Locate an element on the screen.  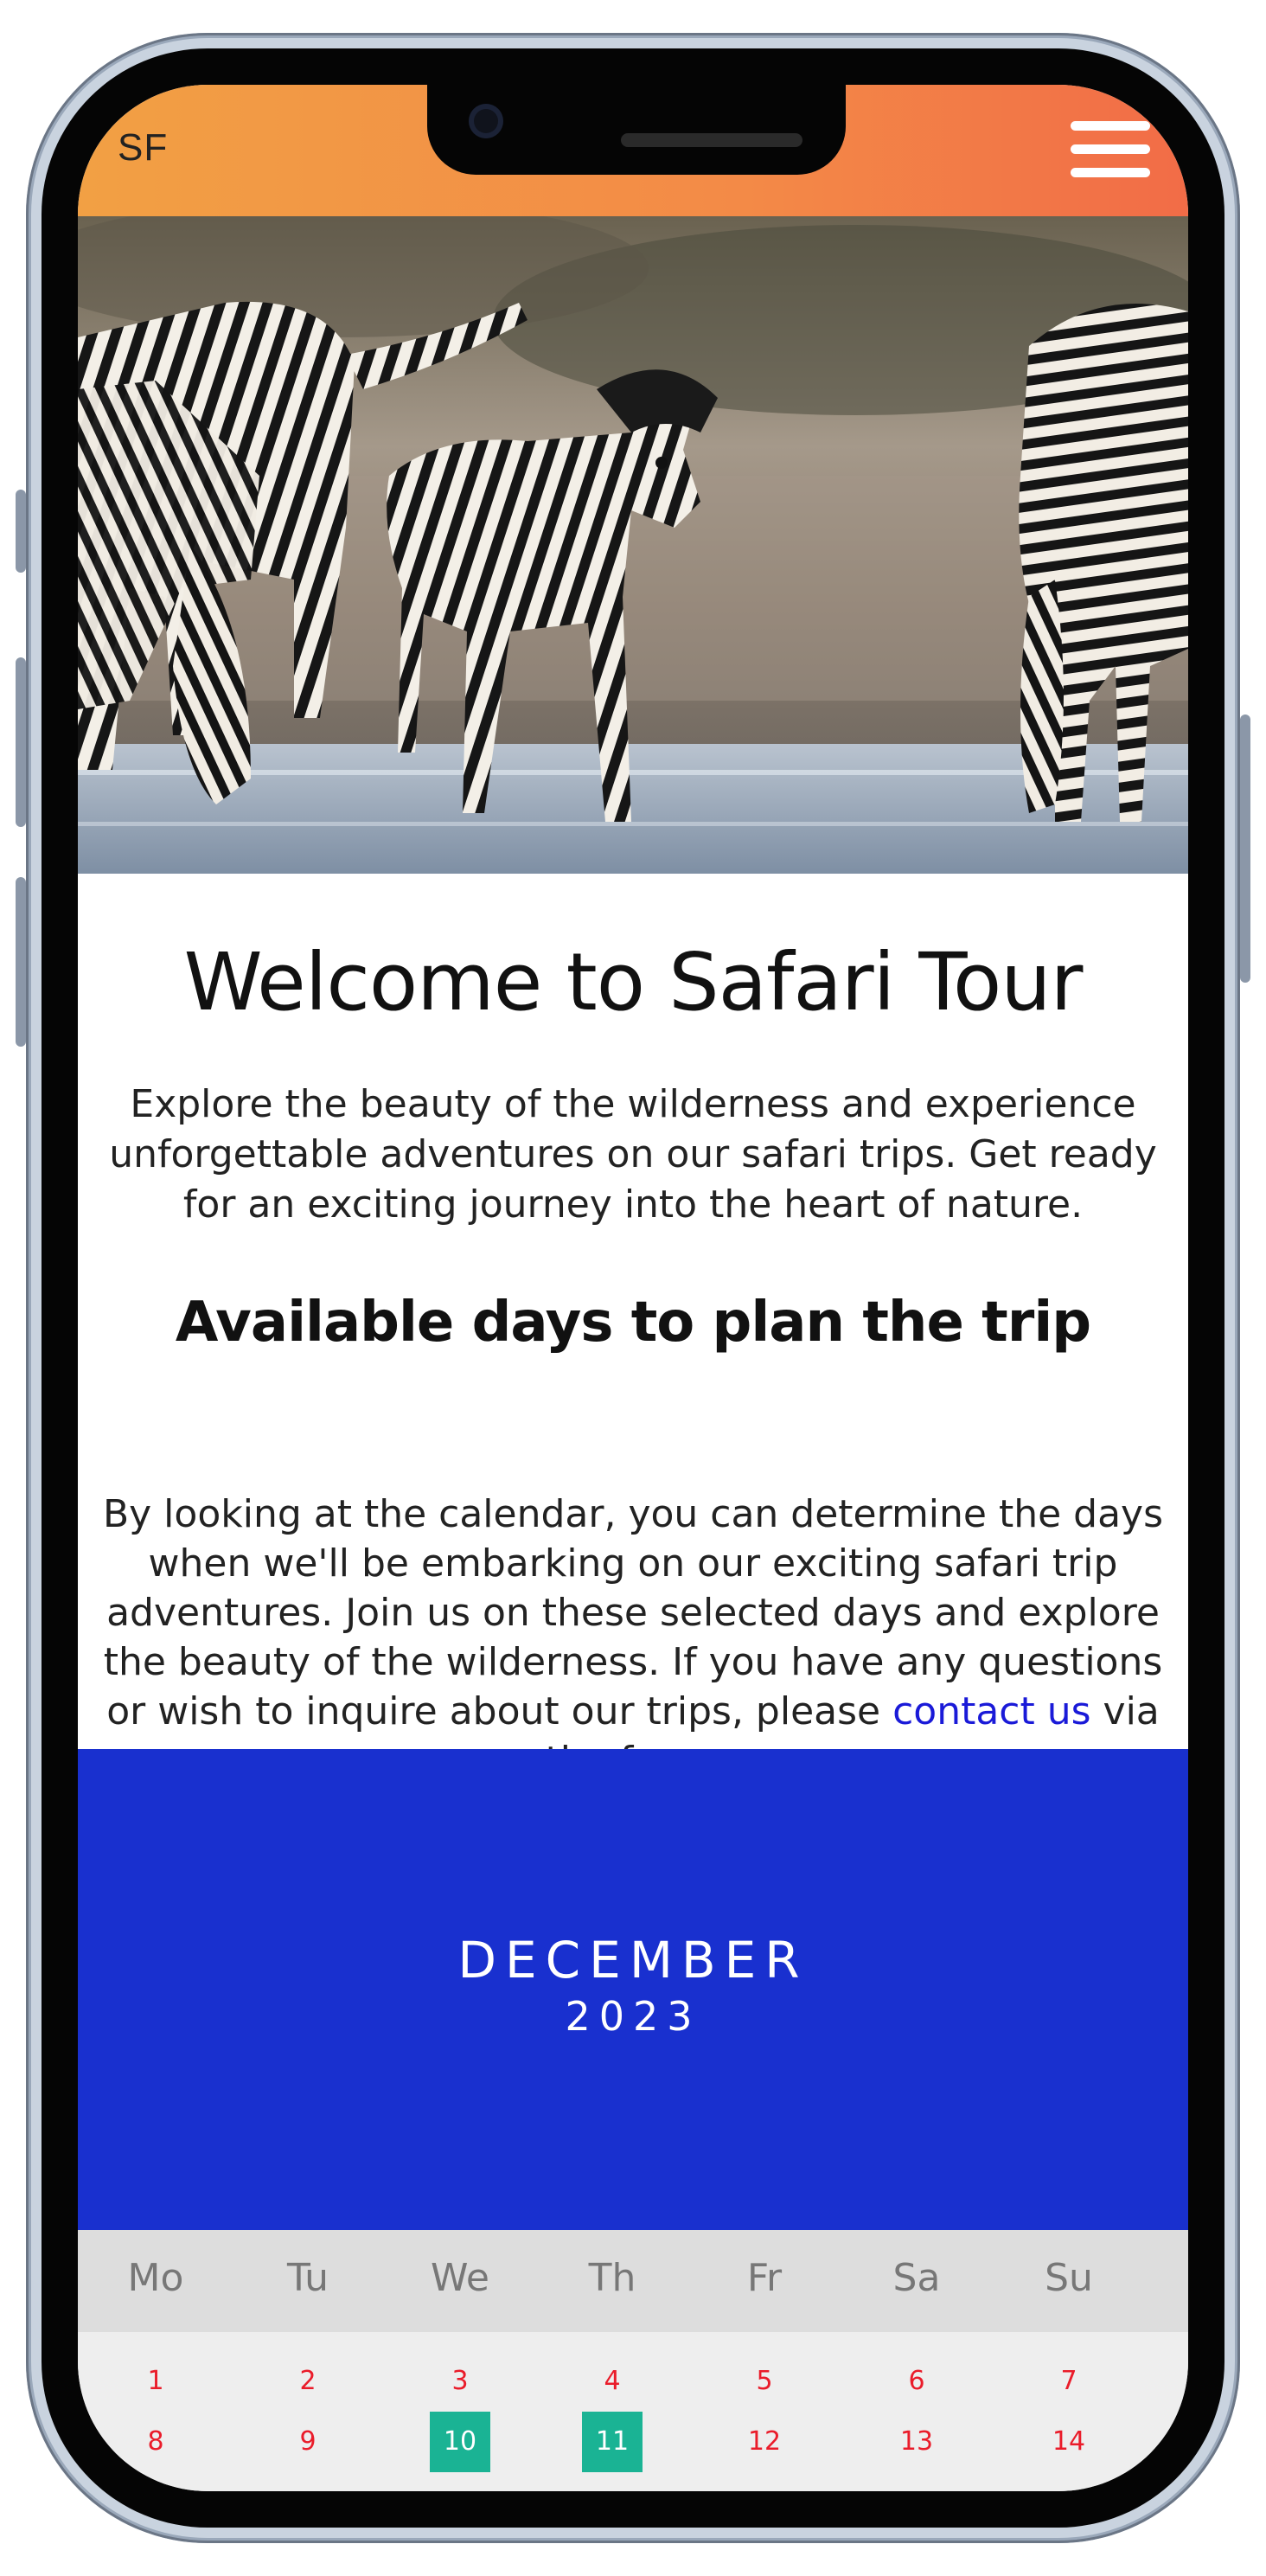
calendar-day: 3 is located at coordinates (460, 2381).